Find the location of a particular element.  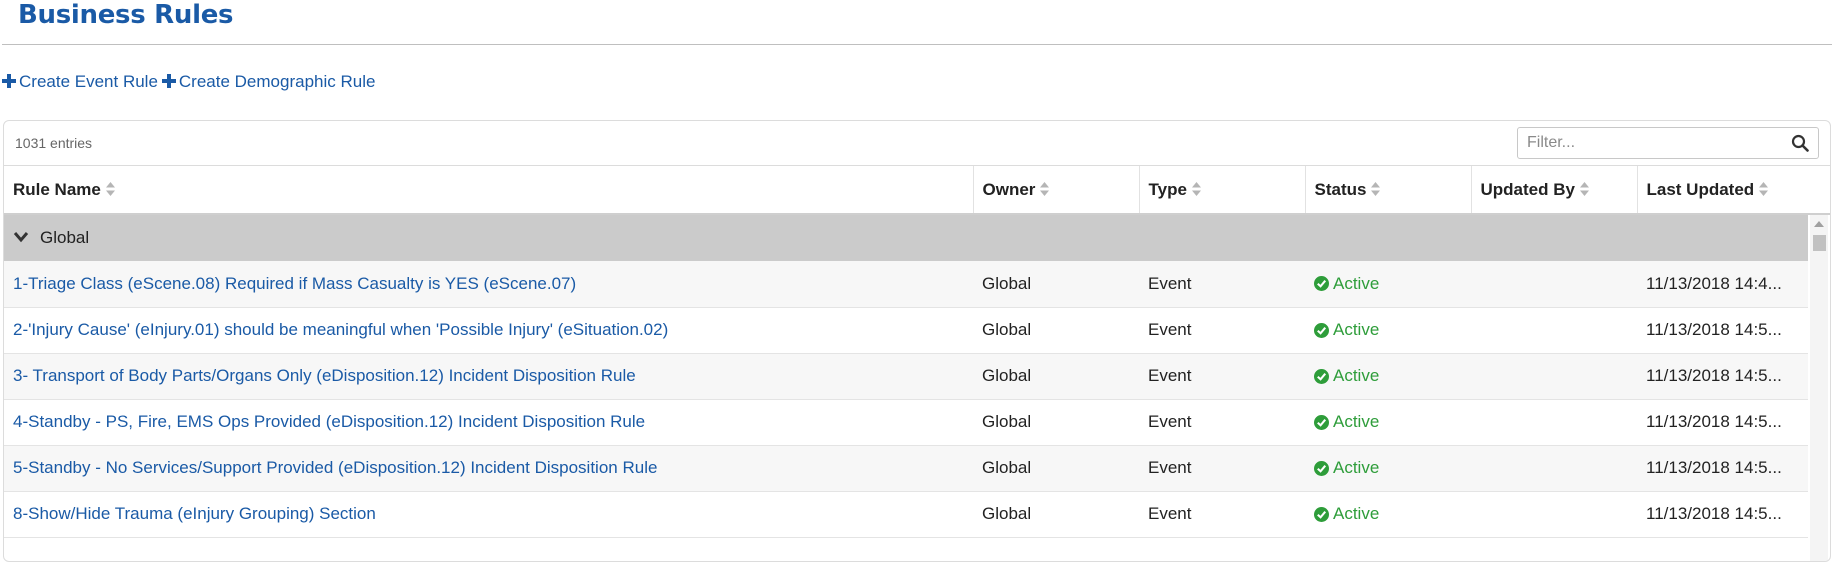

column-header-rule-name: Rule Name is located at coordinates (489, 190).